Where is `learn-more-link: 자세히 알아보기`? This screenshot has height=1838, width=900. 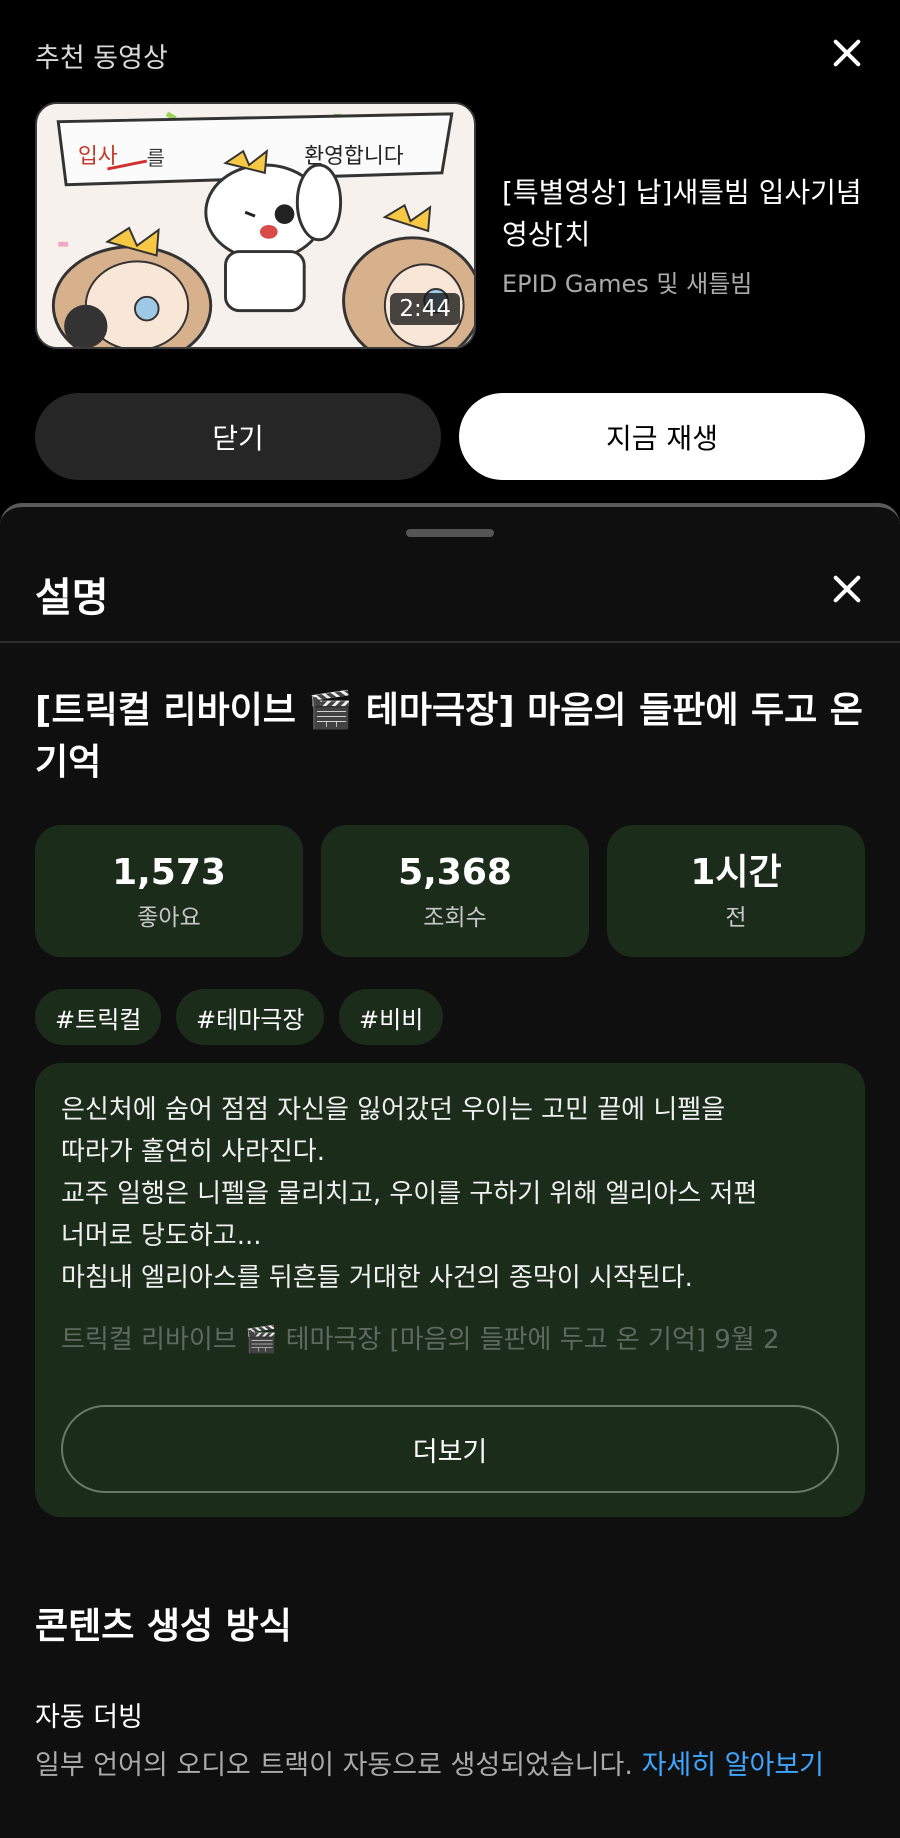 learn-more-link: 자세히 알아보기 is located at coordinates (733, 1765).